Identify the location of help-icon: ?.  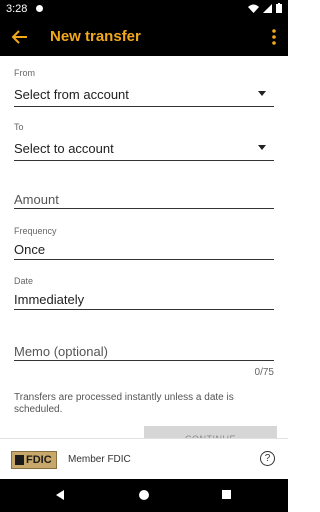
(267, 458).